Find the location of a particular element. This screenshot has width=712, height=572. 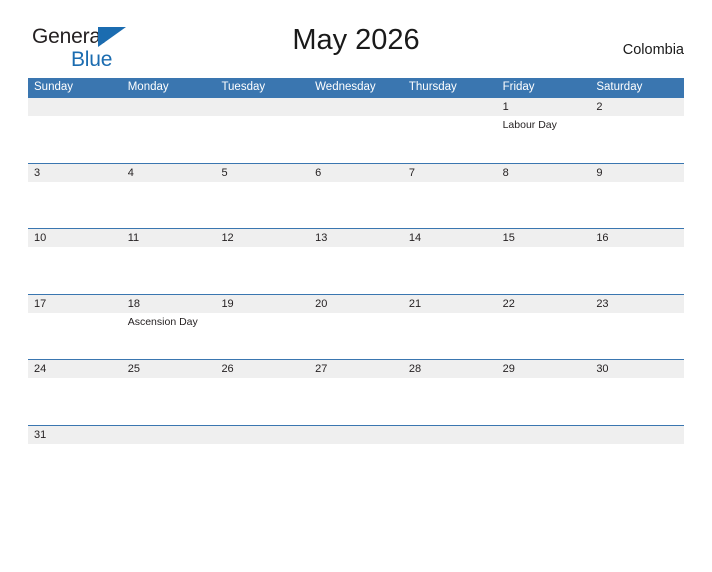

day-number-cell: 27 is located at coordinates (356, 369).